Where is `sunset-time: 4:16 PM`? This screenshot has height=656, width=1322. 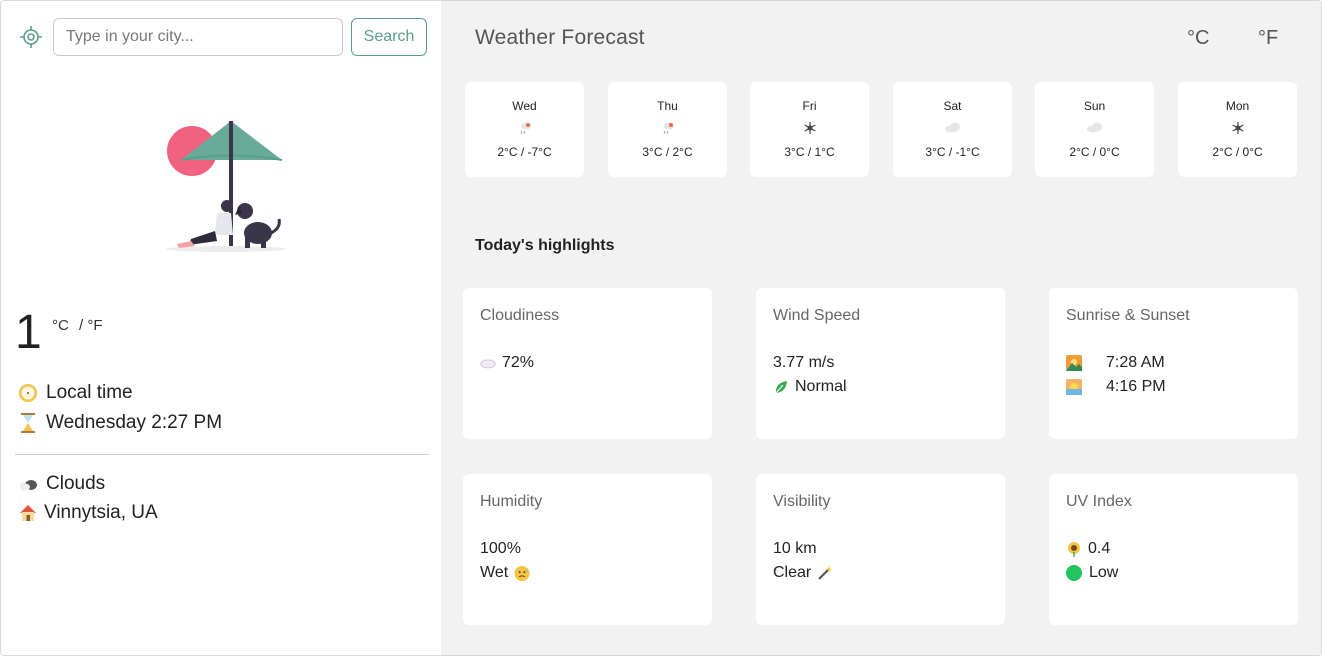 sunset-time: 4:16 PM is located at coordinates (1136, 386).